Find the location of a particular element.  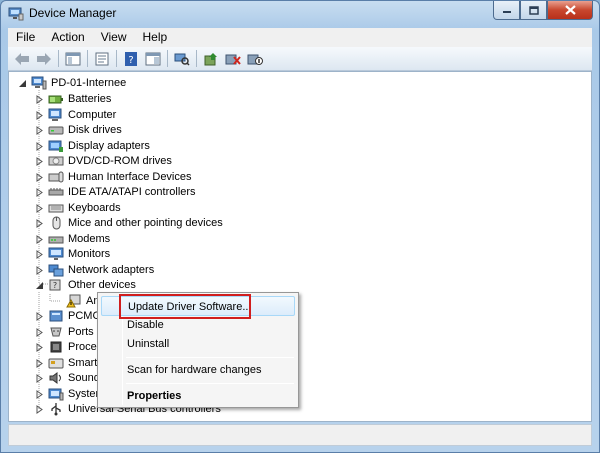

menu-properties: Properties is located at coordinates (198, 396).